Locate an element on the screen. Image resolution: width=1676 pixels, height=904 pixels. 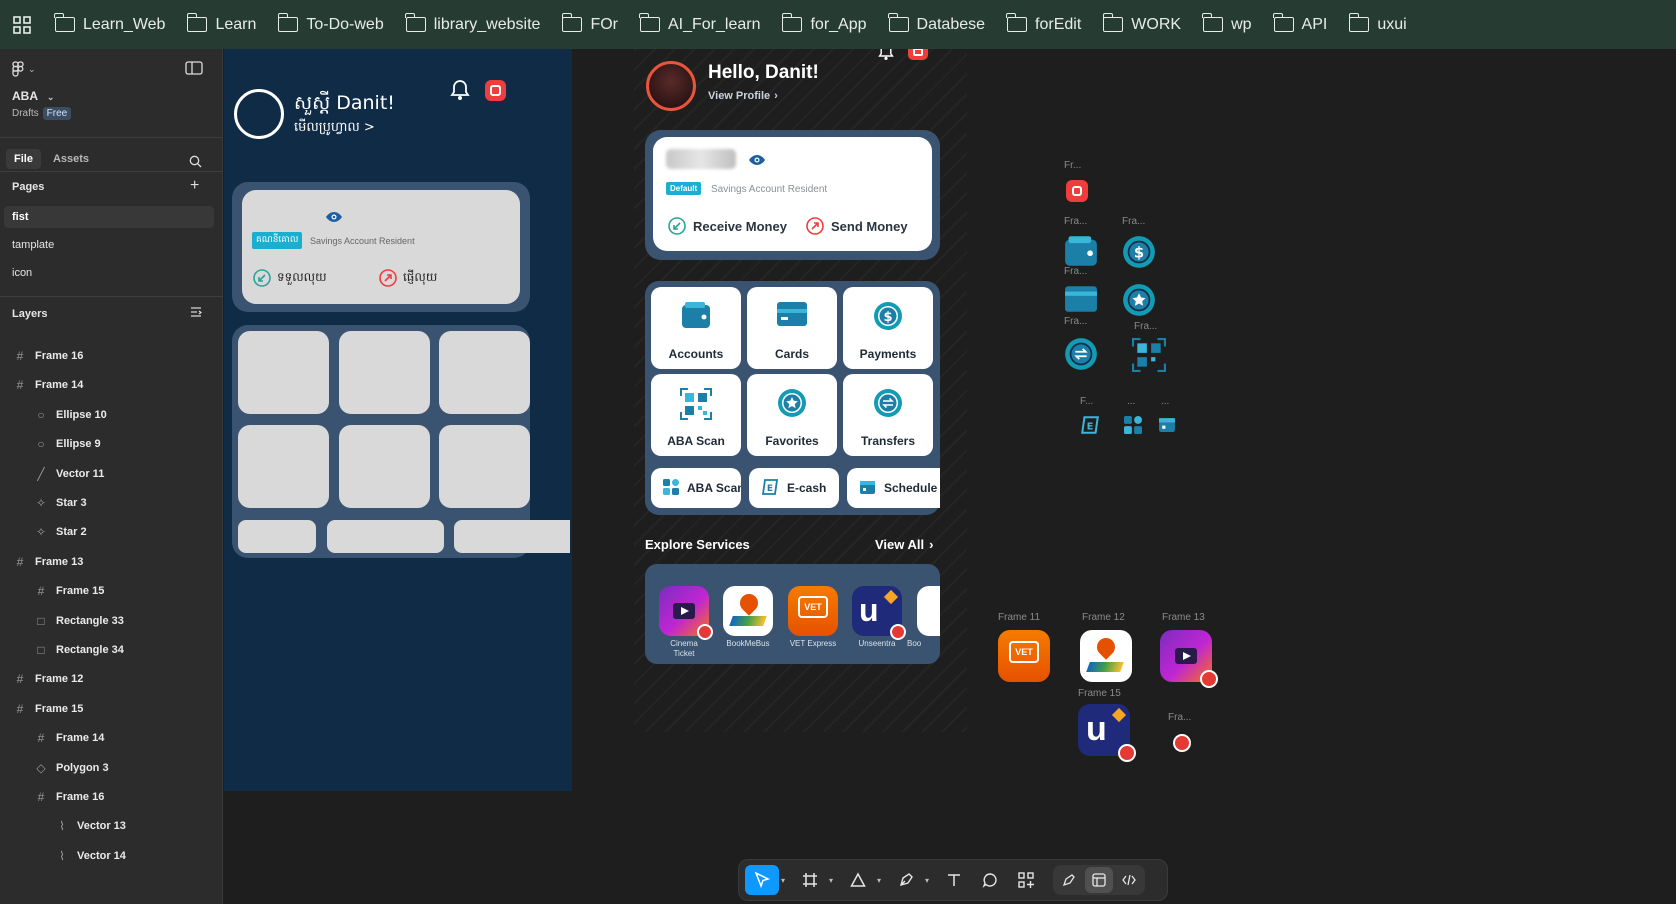
tile-favorites: Favorites is located at coordinates (792, 415).